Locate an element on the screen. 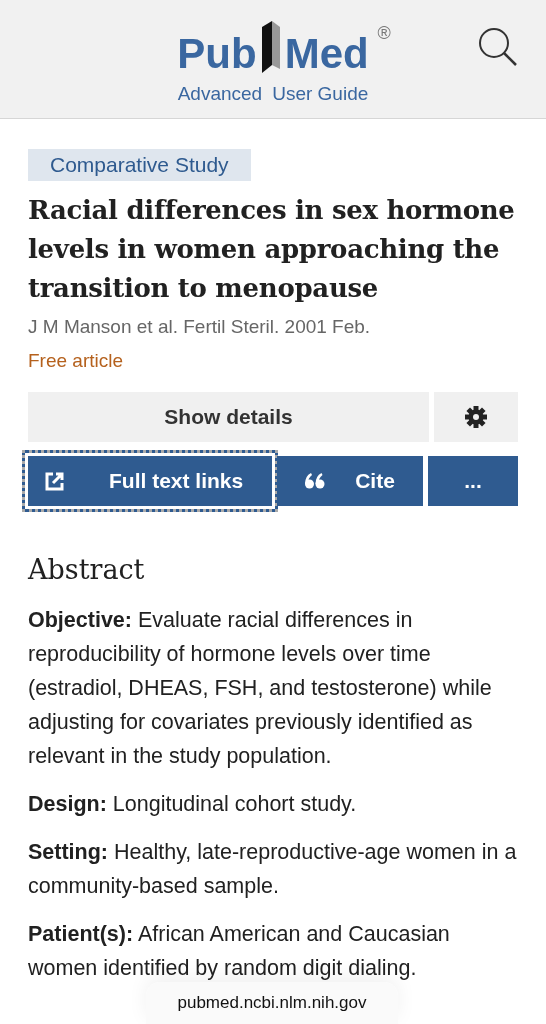 The height and width of the screenshot is (1024, 546). external-link-icon is located at coordinates (55, 481).